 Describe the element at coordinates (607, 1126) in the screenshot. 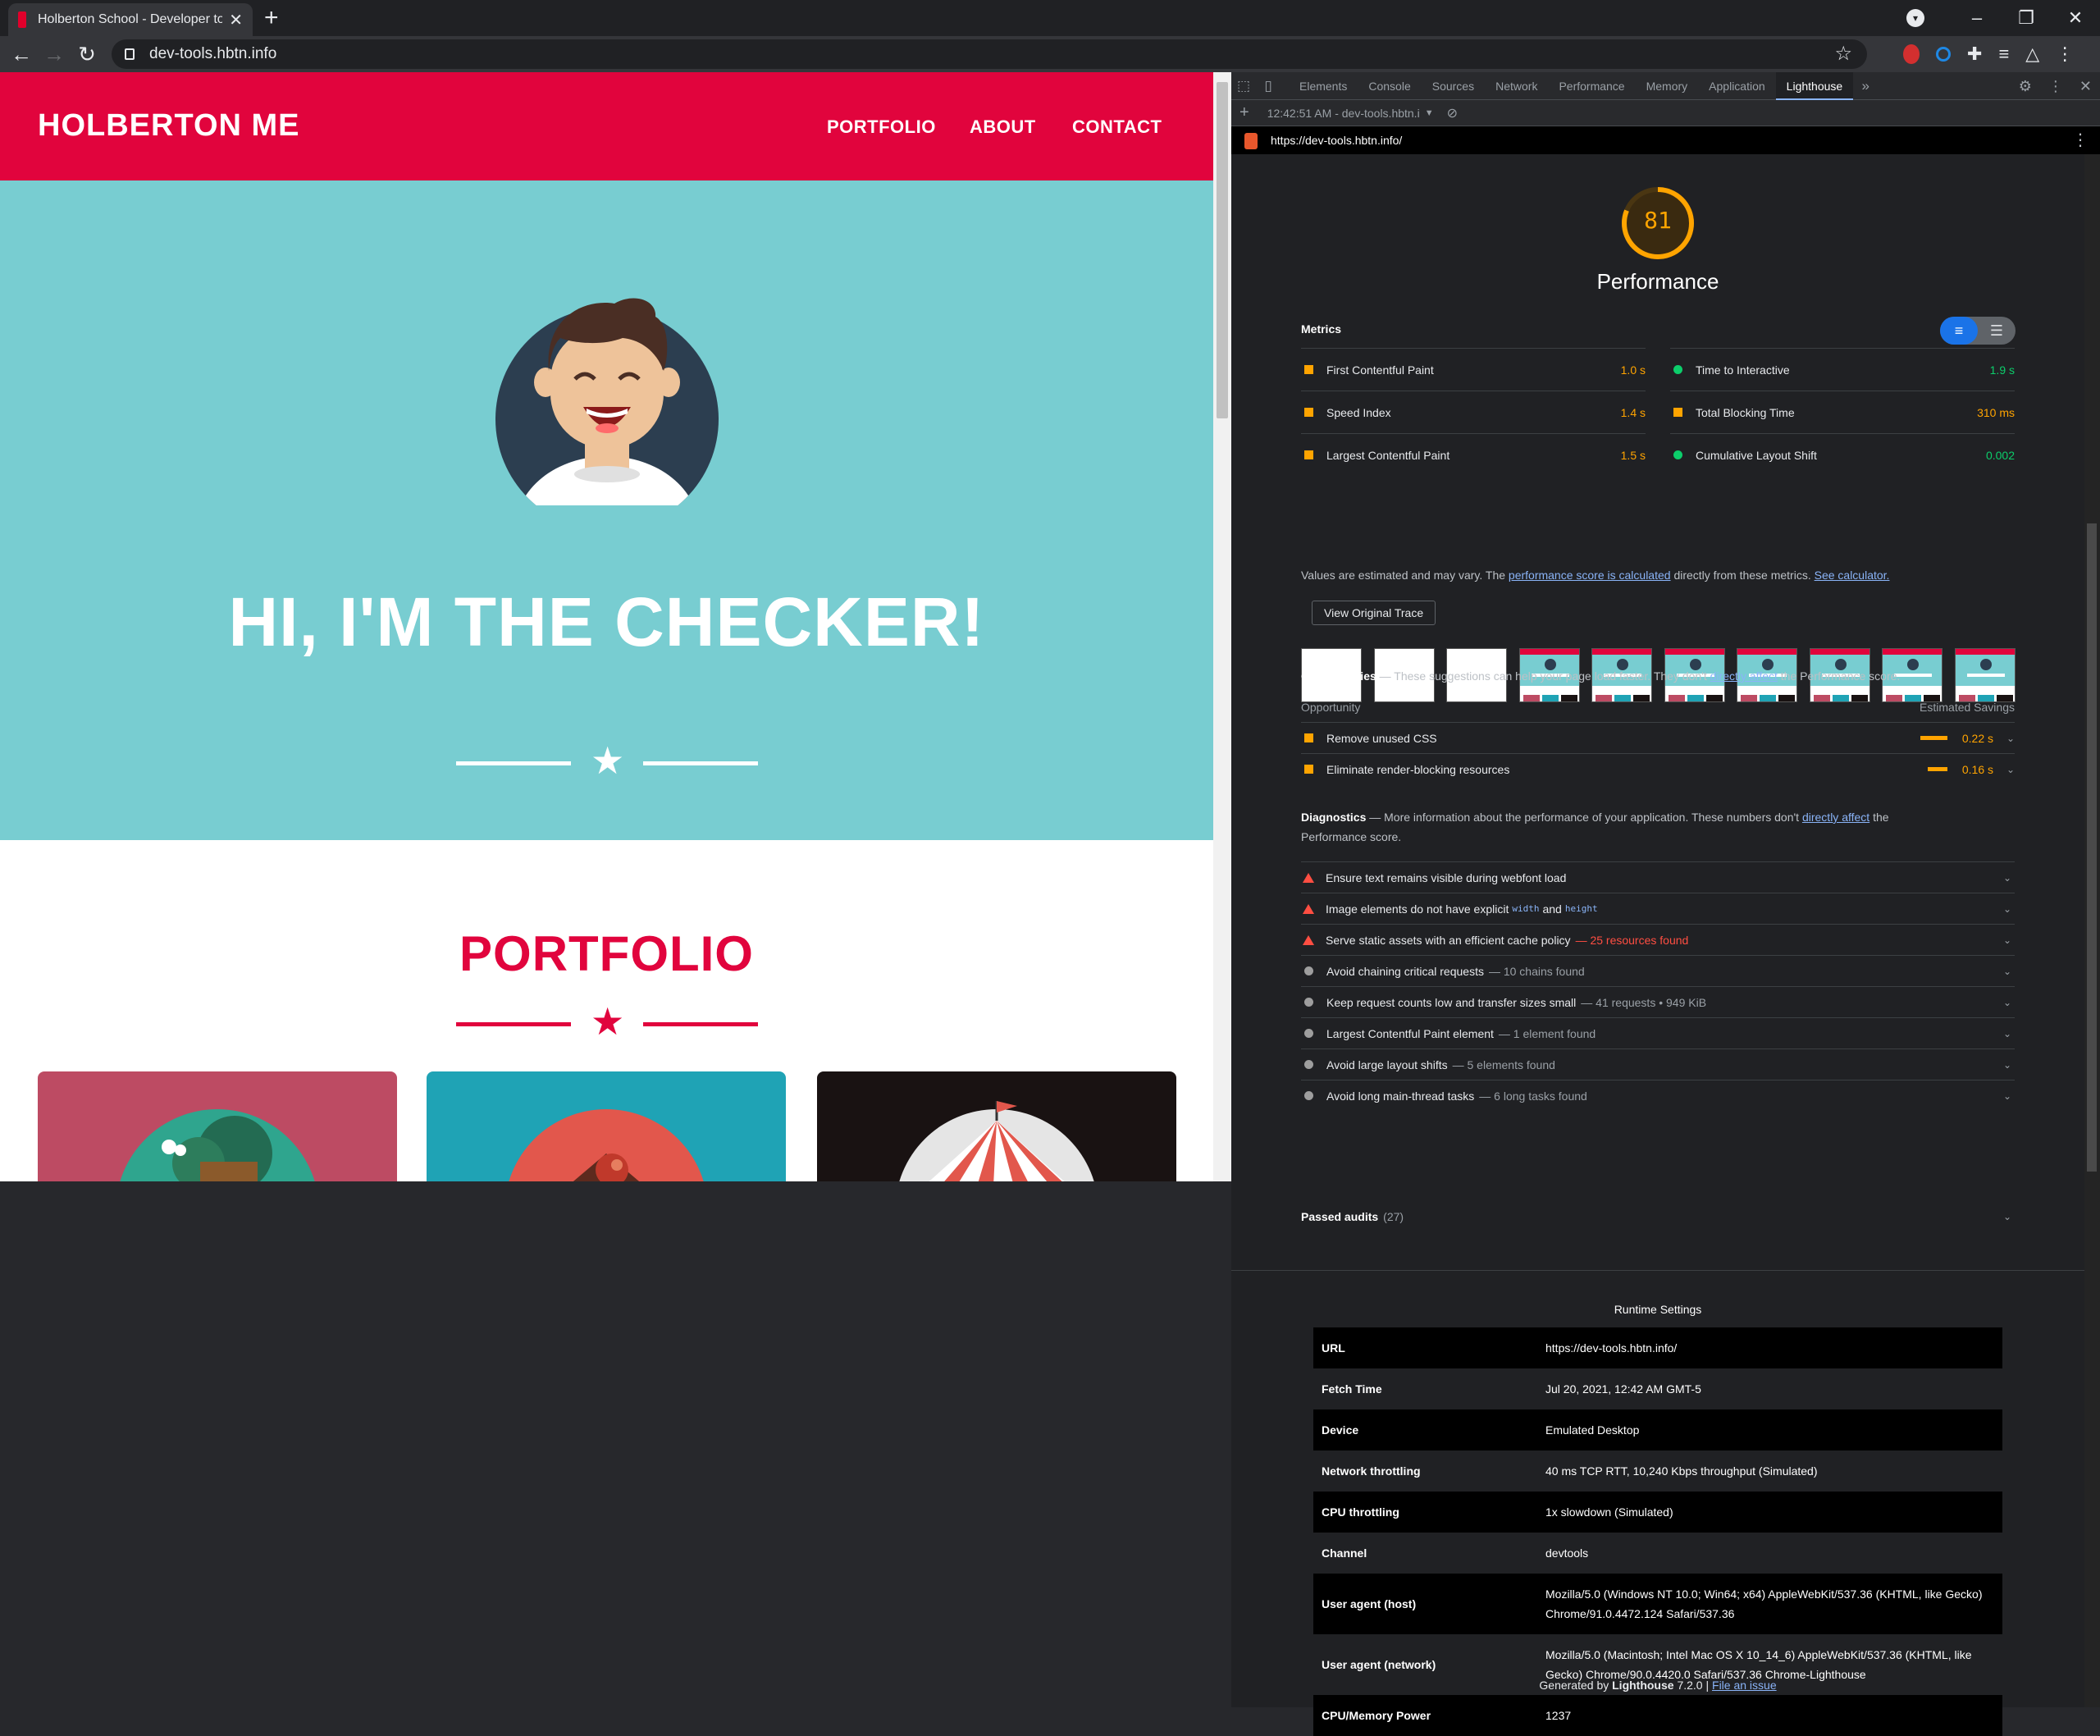

I see `portfolio-card-cake` at that location.